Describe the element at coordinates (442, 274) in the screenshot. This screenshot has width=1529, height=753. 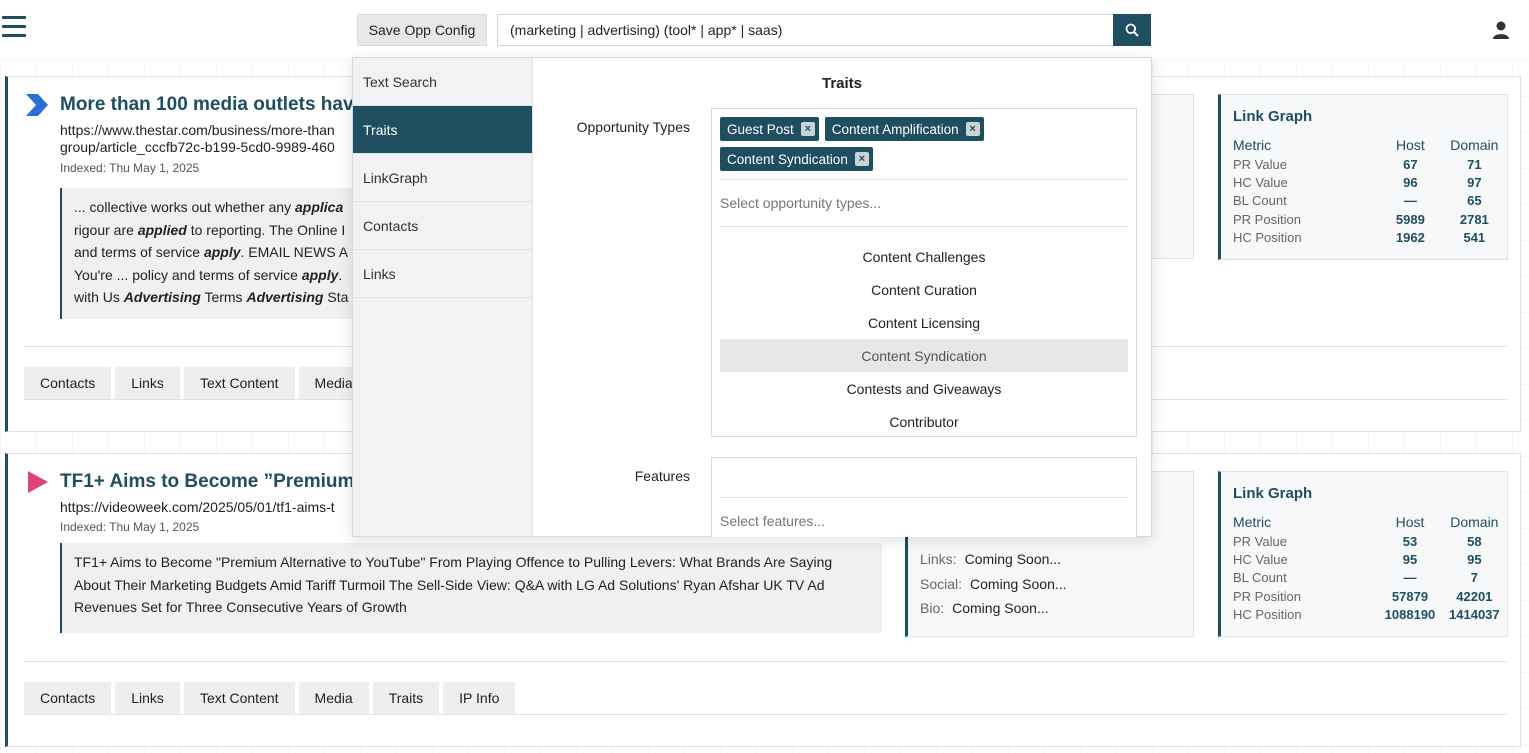
I see `config-nav-links: Links` at that location.